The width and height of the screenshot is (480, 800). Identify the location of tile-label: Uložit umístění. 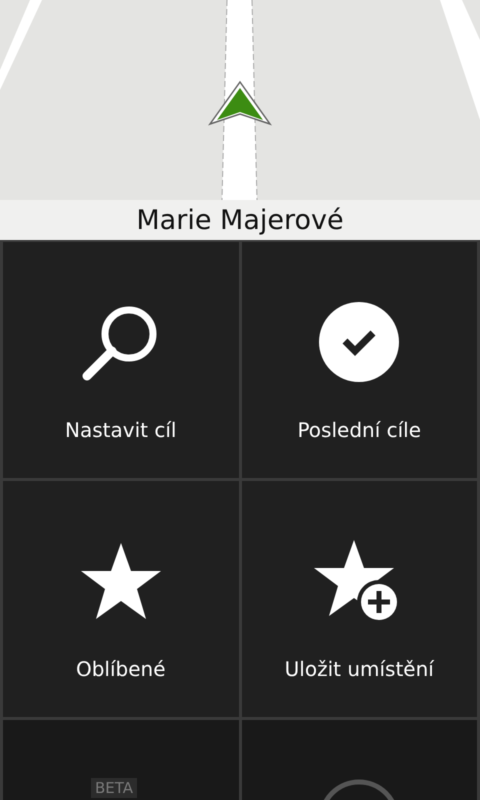
(359, 669).